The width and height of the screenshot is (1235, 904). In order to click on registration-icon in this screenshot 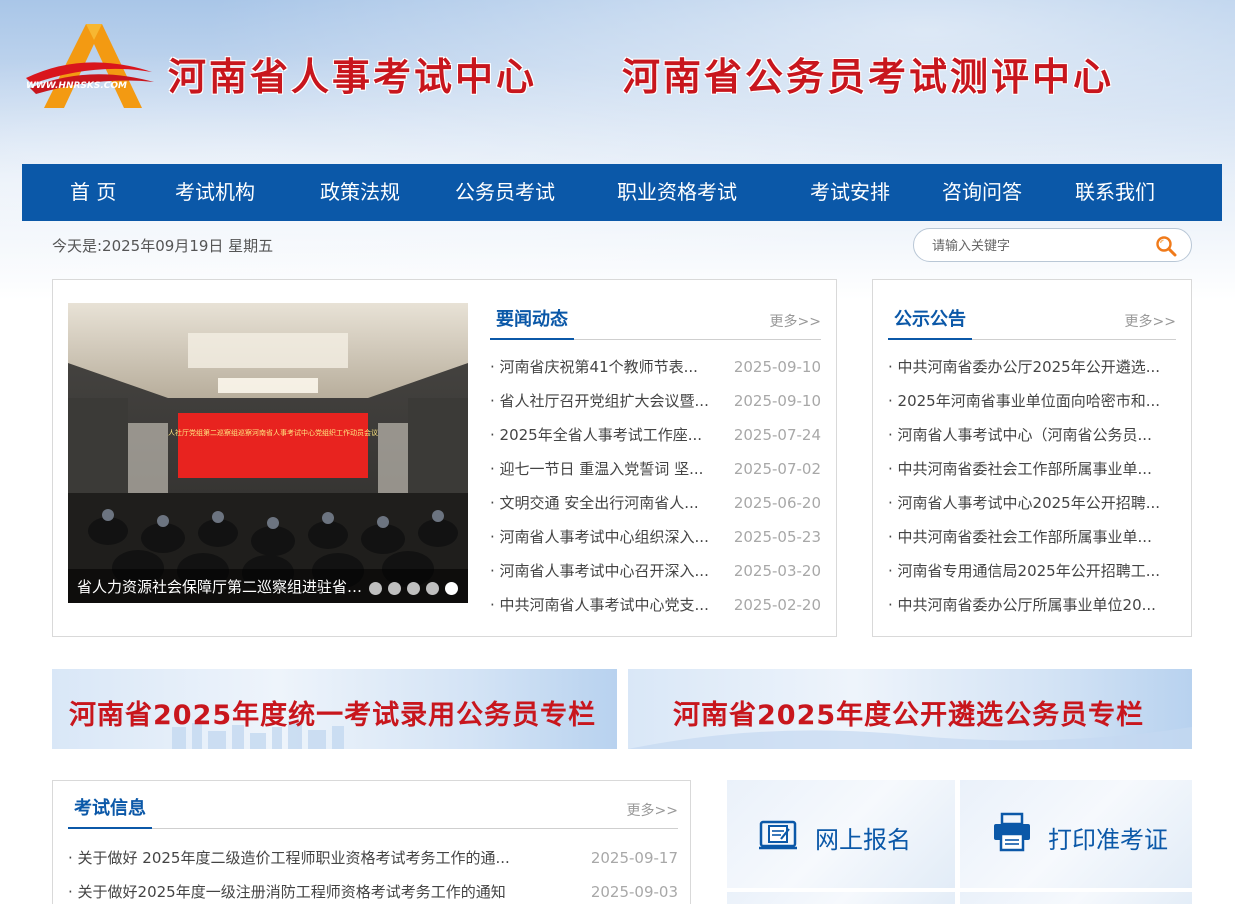, I will do `click(778, 835)`.